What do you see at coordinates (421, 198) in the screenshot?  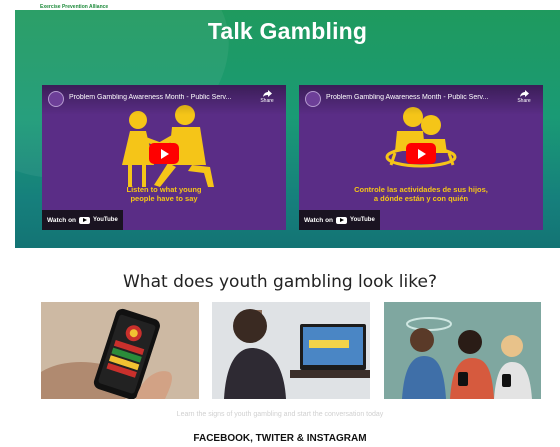 I see `caption-line: a dónde están y con quién` at bounding box center [421, 198].